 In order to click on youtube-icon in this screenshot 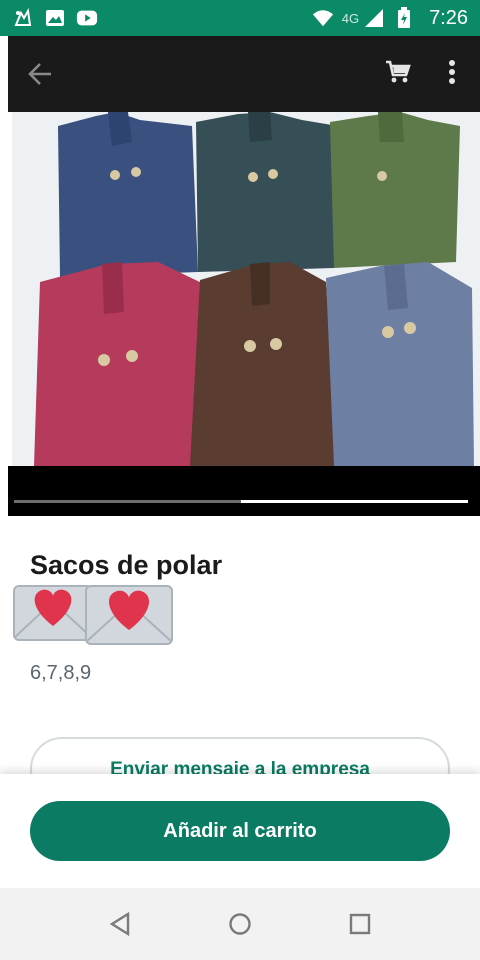, I will do `click(87, 18)`.